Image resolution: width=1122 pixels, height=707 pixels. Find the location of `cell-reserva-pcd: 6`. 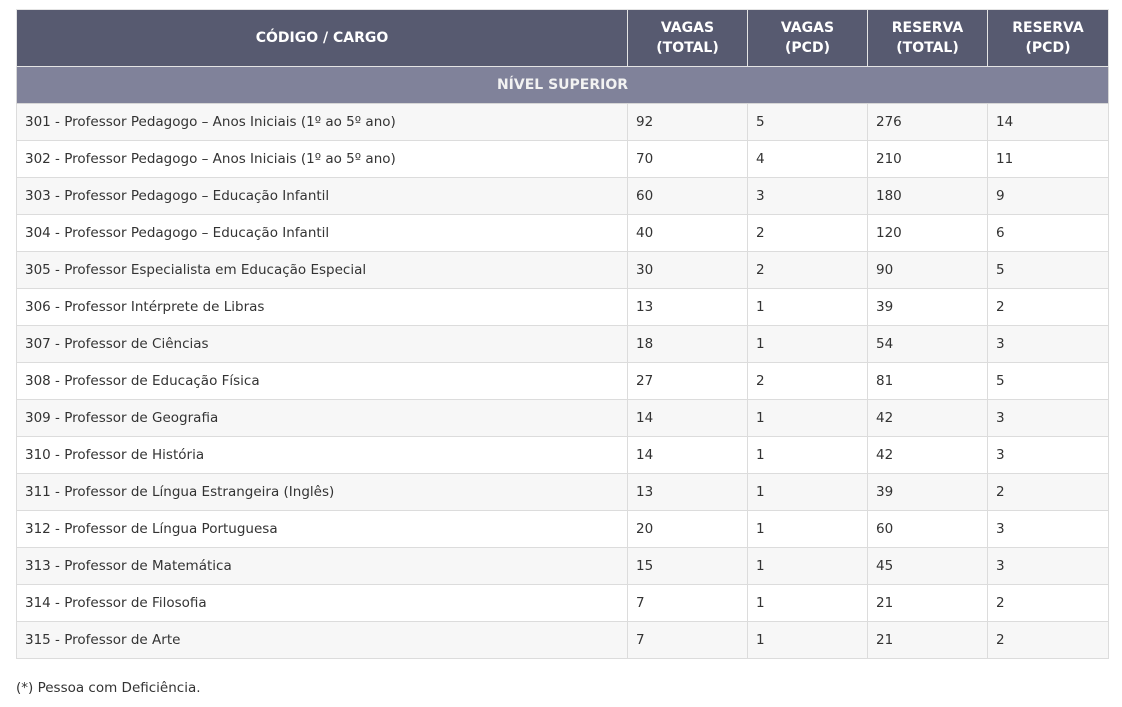

cell-reserva-pcd: 6 is located at coordinates (1048, 233).